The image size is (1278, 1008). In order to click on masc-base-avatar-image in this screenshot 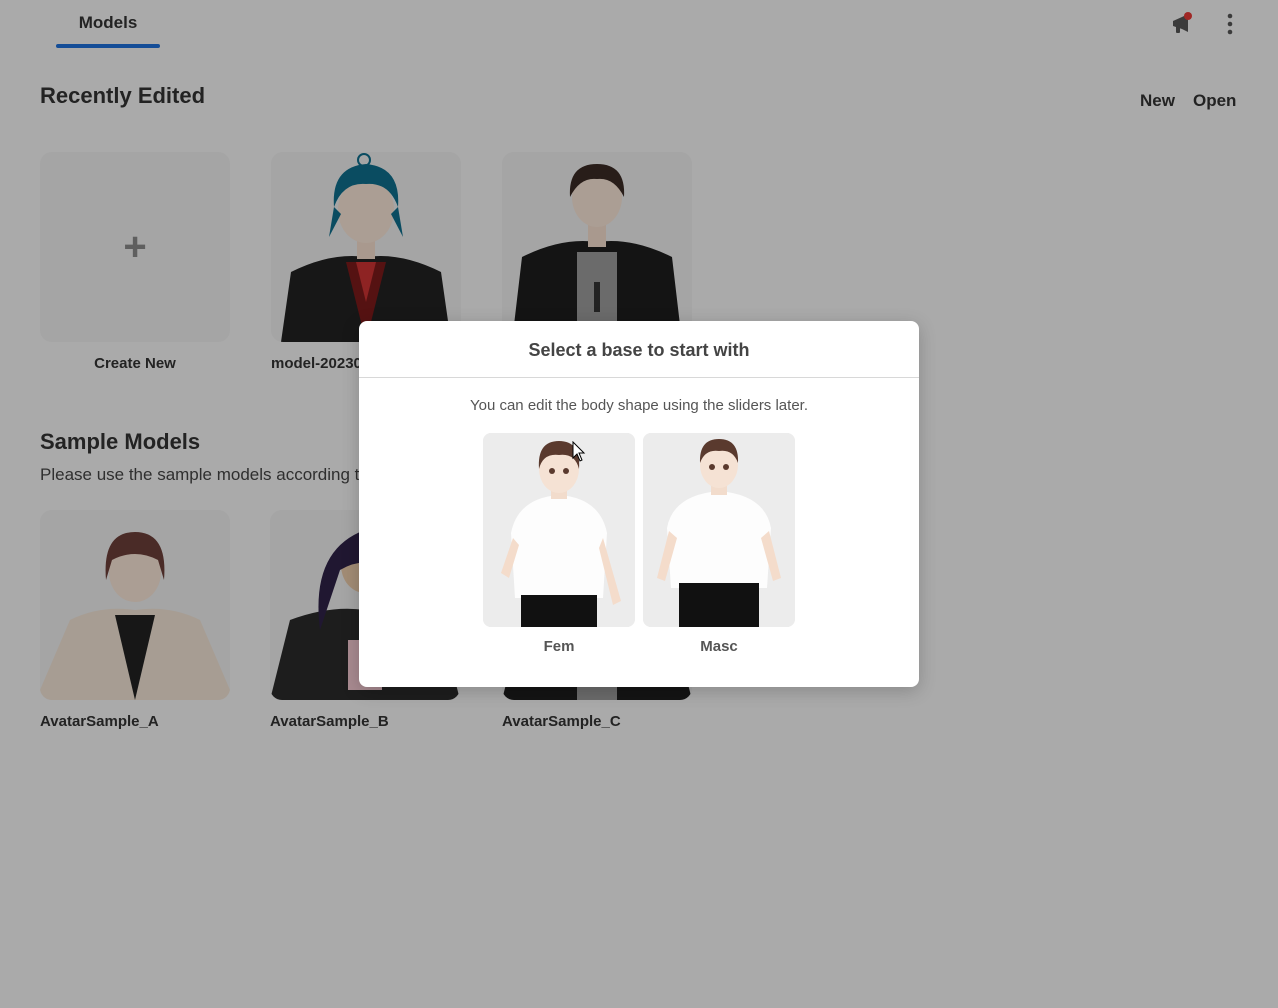, I will do `click(719, 530)`.